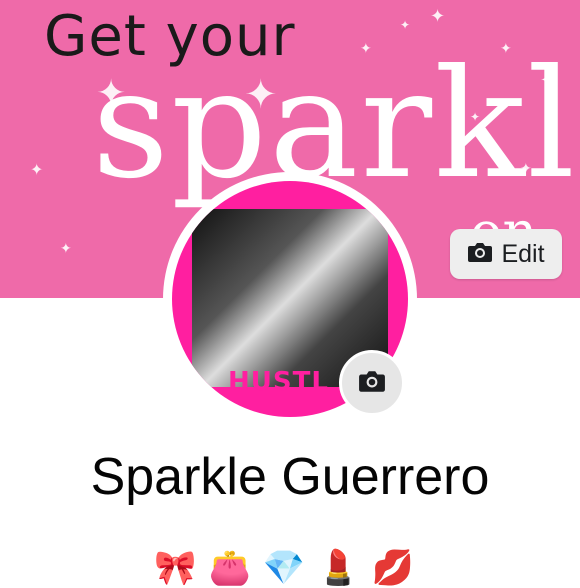 The height and width of the screenshot is (588, 580). I want to click on edit-profile-picture-button, so click(372, 383).